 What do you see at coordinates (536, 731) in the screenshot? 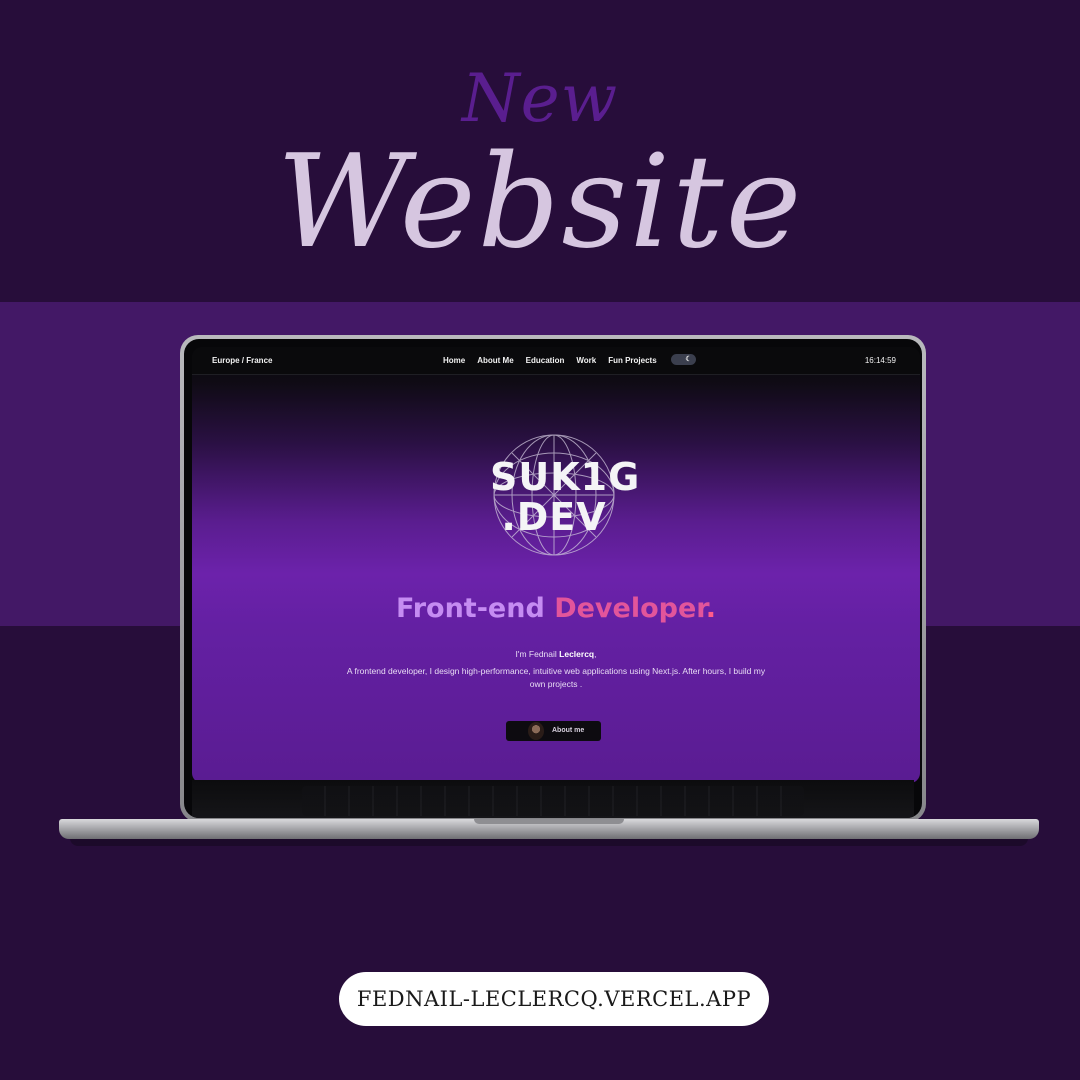
I see `avatar` at bounding box center [536, 731].